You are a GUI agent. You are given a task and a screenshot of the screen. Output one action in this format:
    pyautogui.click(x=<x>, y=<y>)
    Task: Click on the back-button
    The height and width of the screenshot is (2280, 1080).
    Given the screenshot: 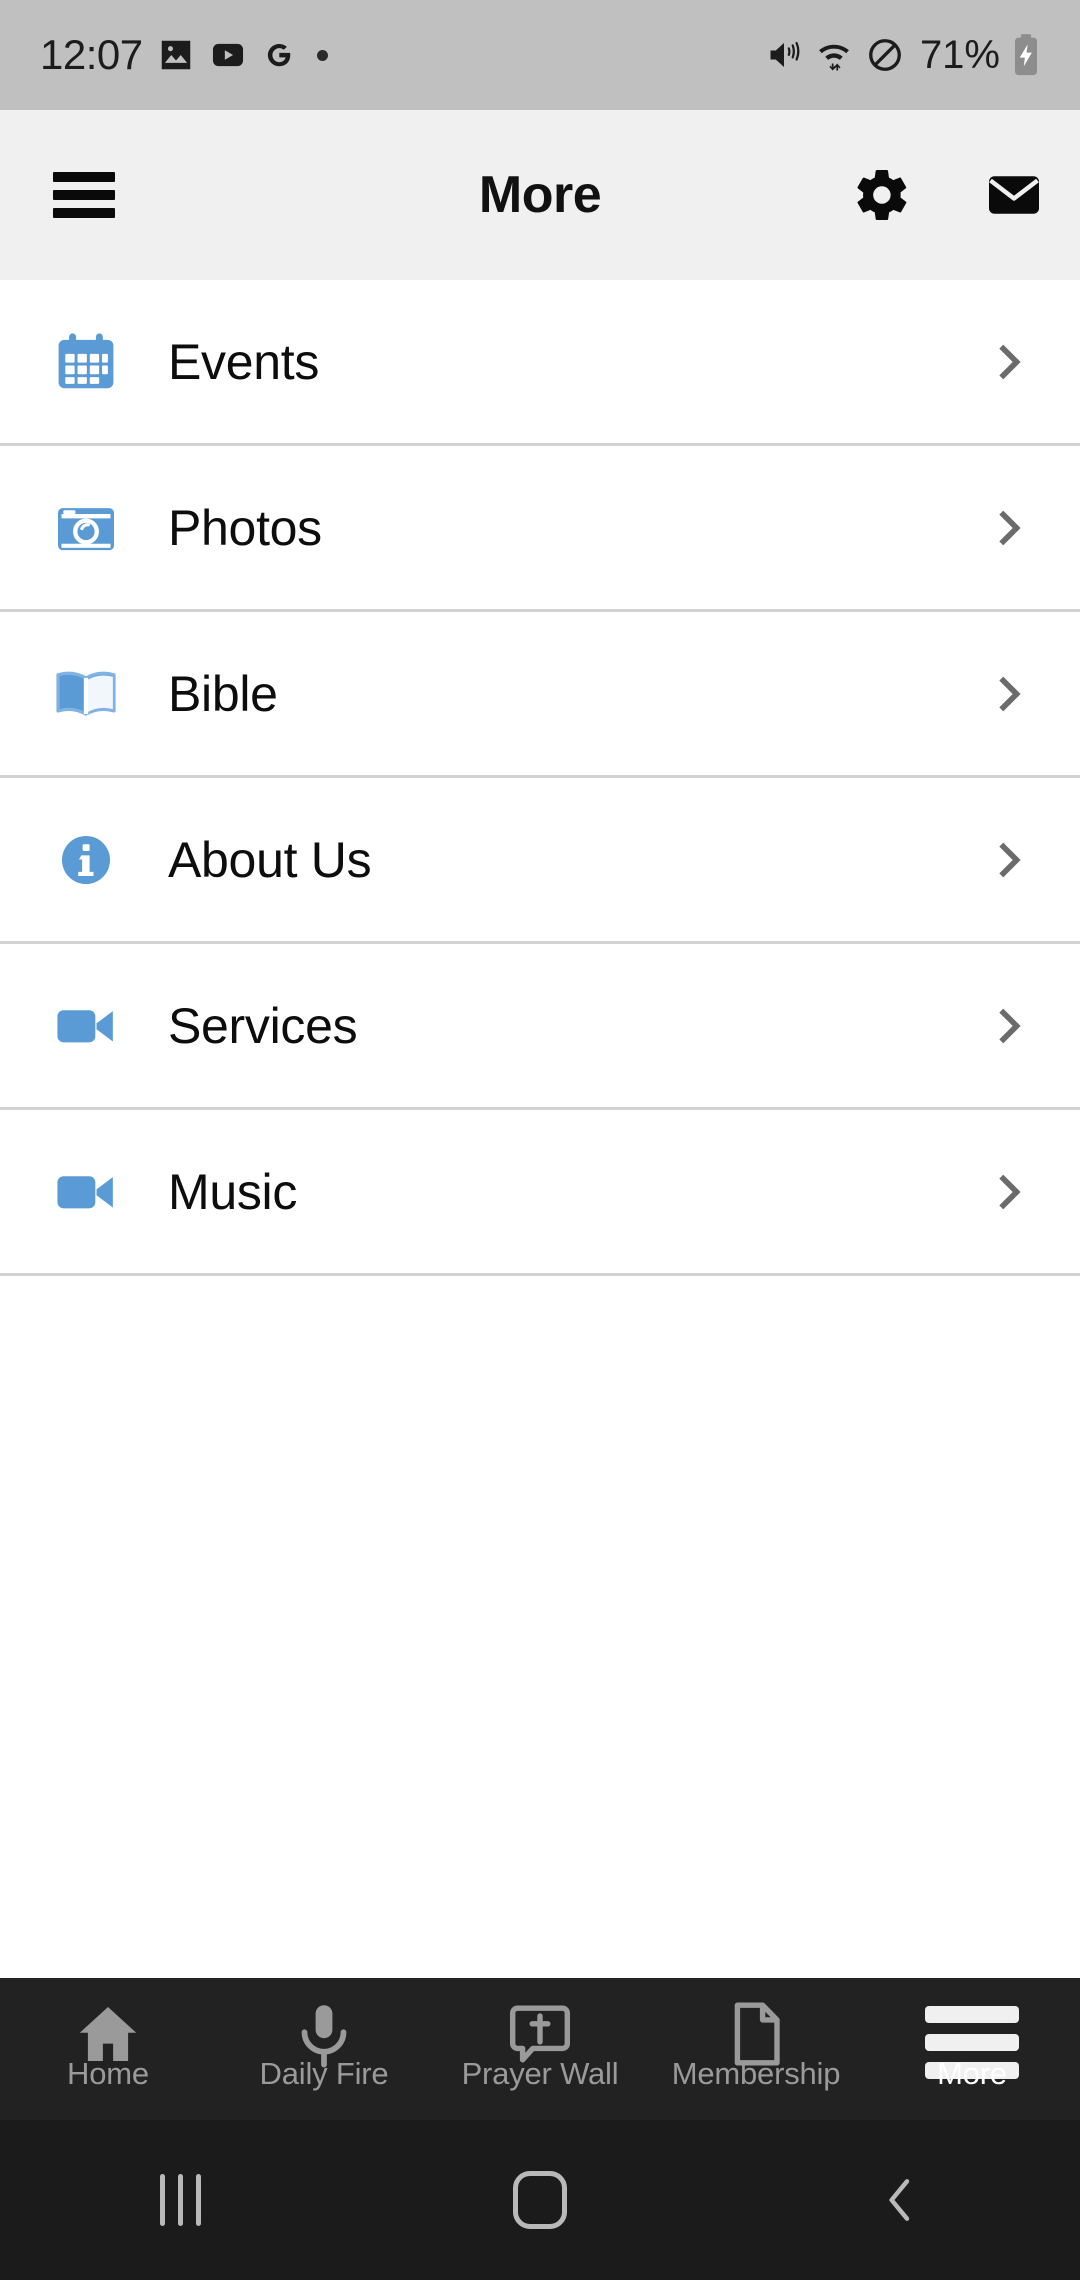 What is the action you would take?
    pyautogui.click(x=900, y=2200)
    